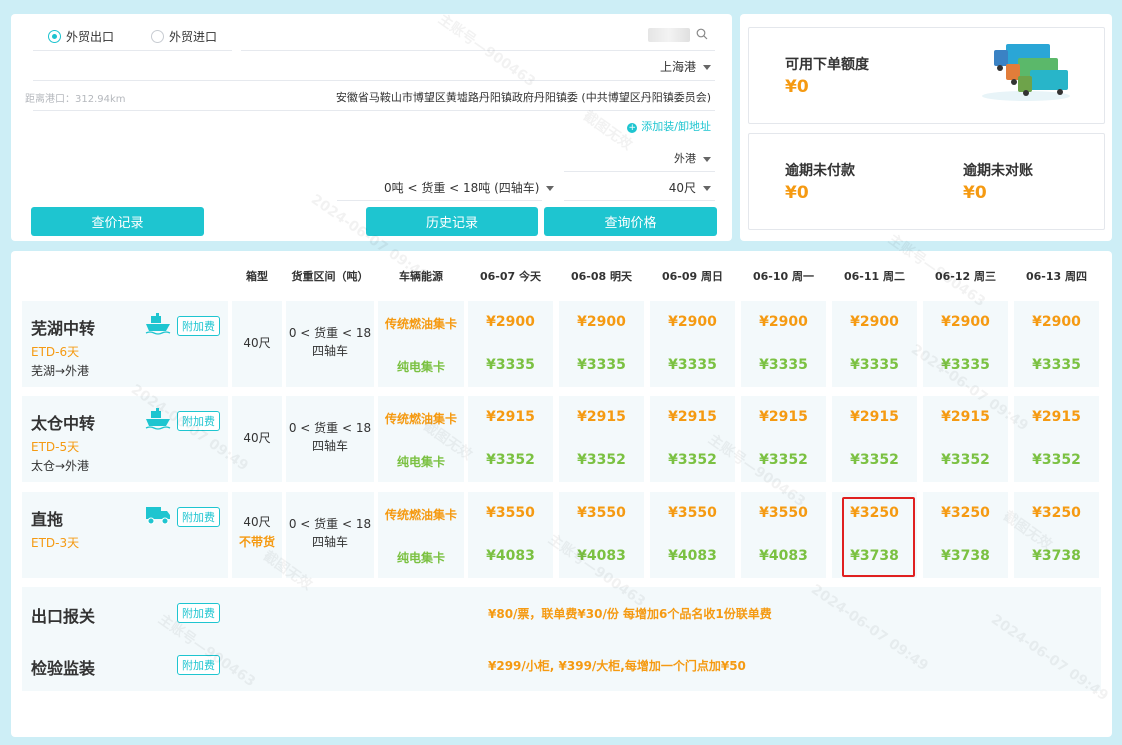 This screenshot has width=1122, height=745. What do you see at coordinates (184, 36) in the screenshot?
I see `radio-import: 外贸进口` at bounding box center [184, 36].